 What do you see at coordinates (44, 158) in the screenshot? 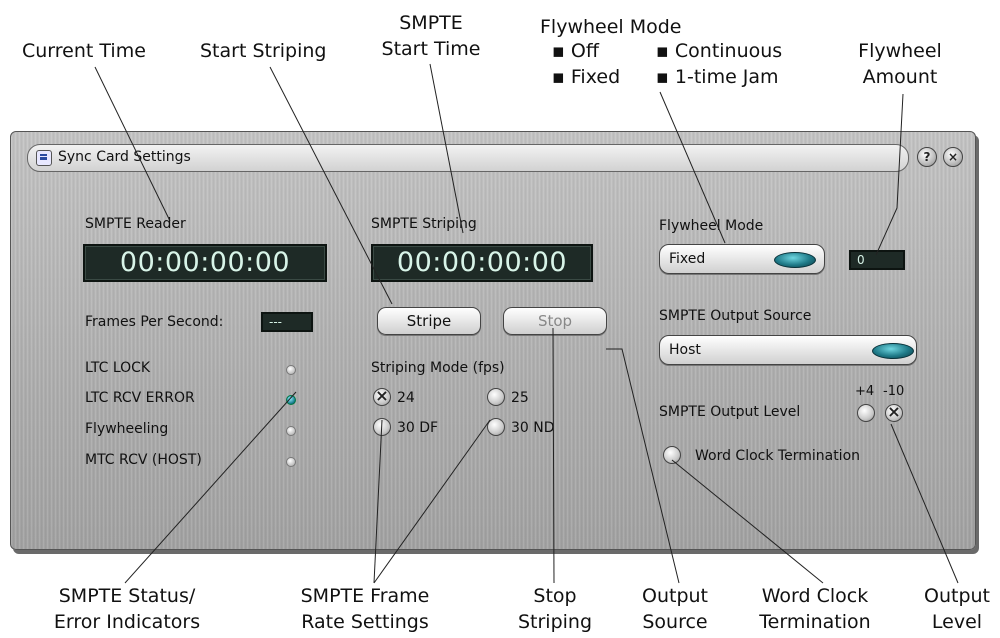
I see `window-menu-icon` at bounding box center [44, 158].